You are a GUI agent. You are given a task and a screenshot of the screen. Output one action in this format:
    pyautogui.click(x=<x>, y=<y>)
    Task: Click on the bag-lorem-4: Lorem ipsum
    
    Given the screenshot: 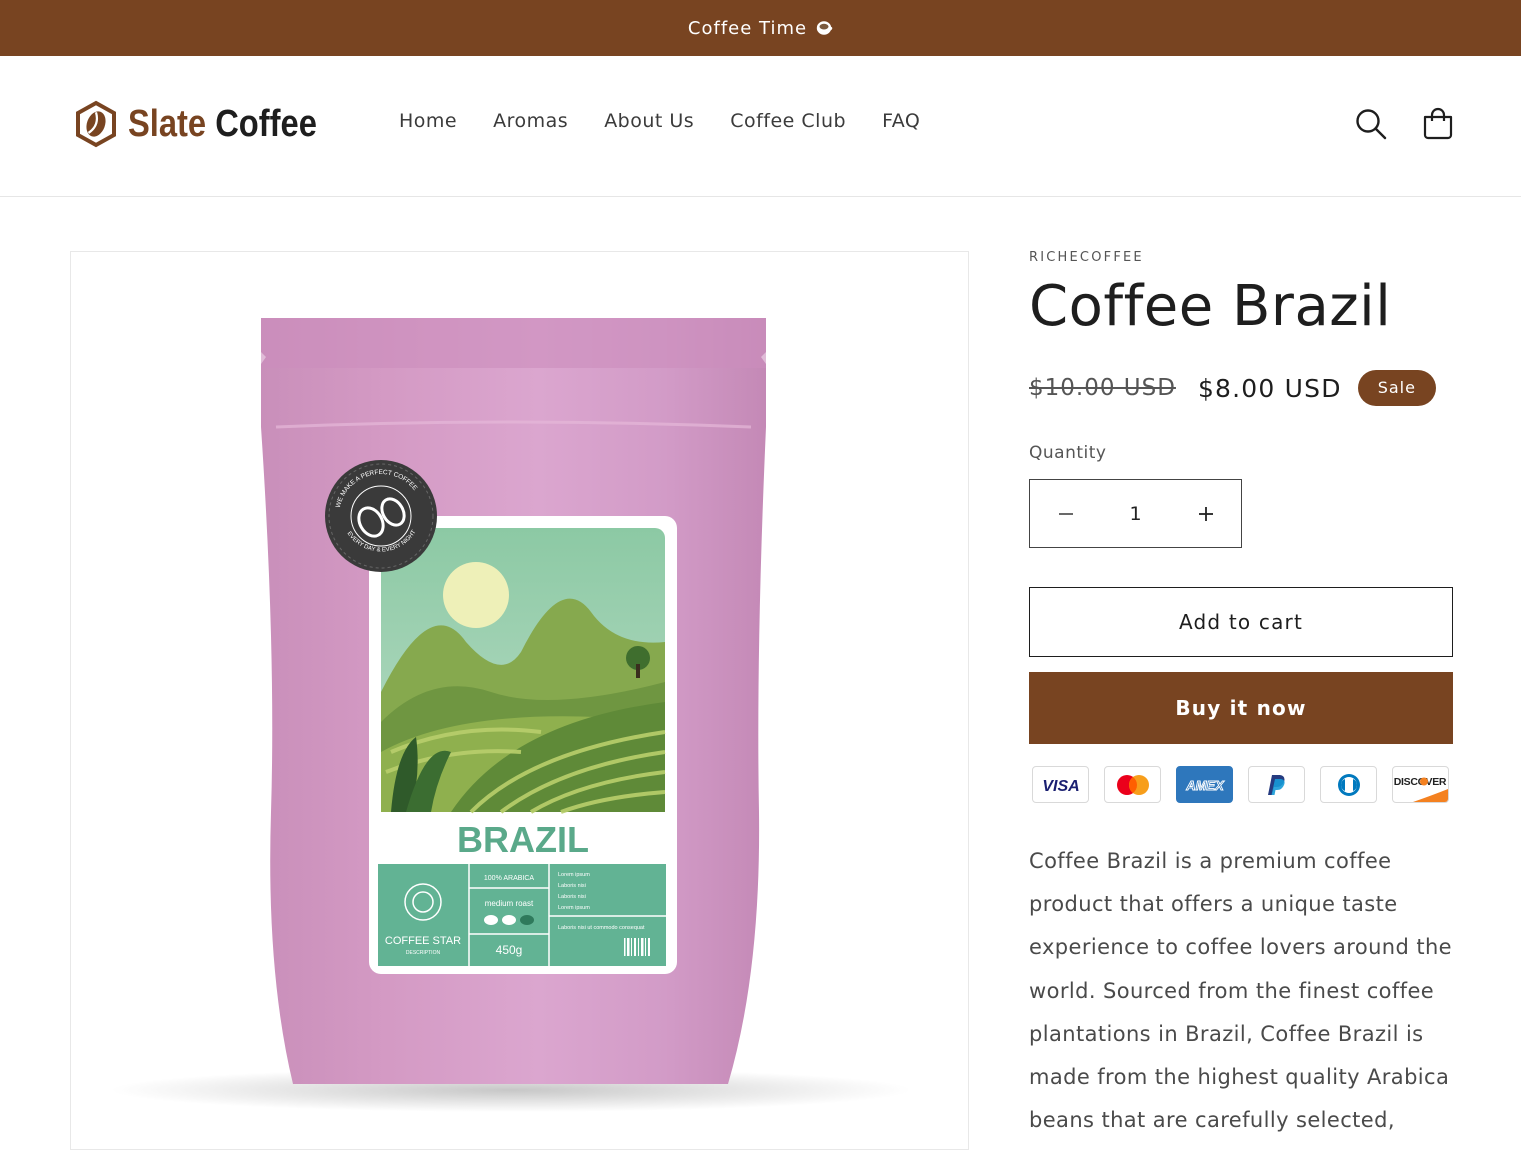 What is the action you would take?
    pyautogui.click(x=574, y=908)
    